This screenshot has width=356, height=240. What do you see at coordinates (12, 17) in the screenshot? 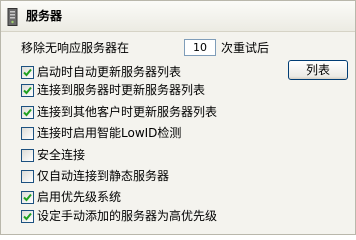
I see `server-icon` at bounding box center [12, 17].